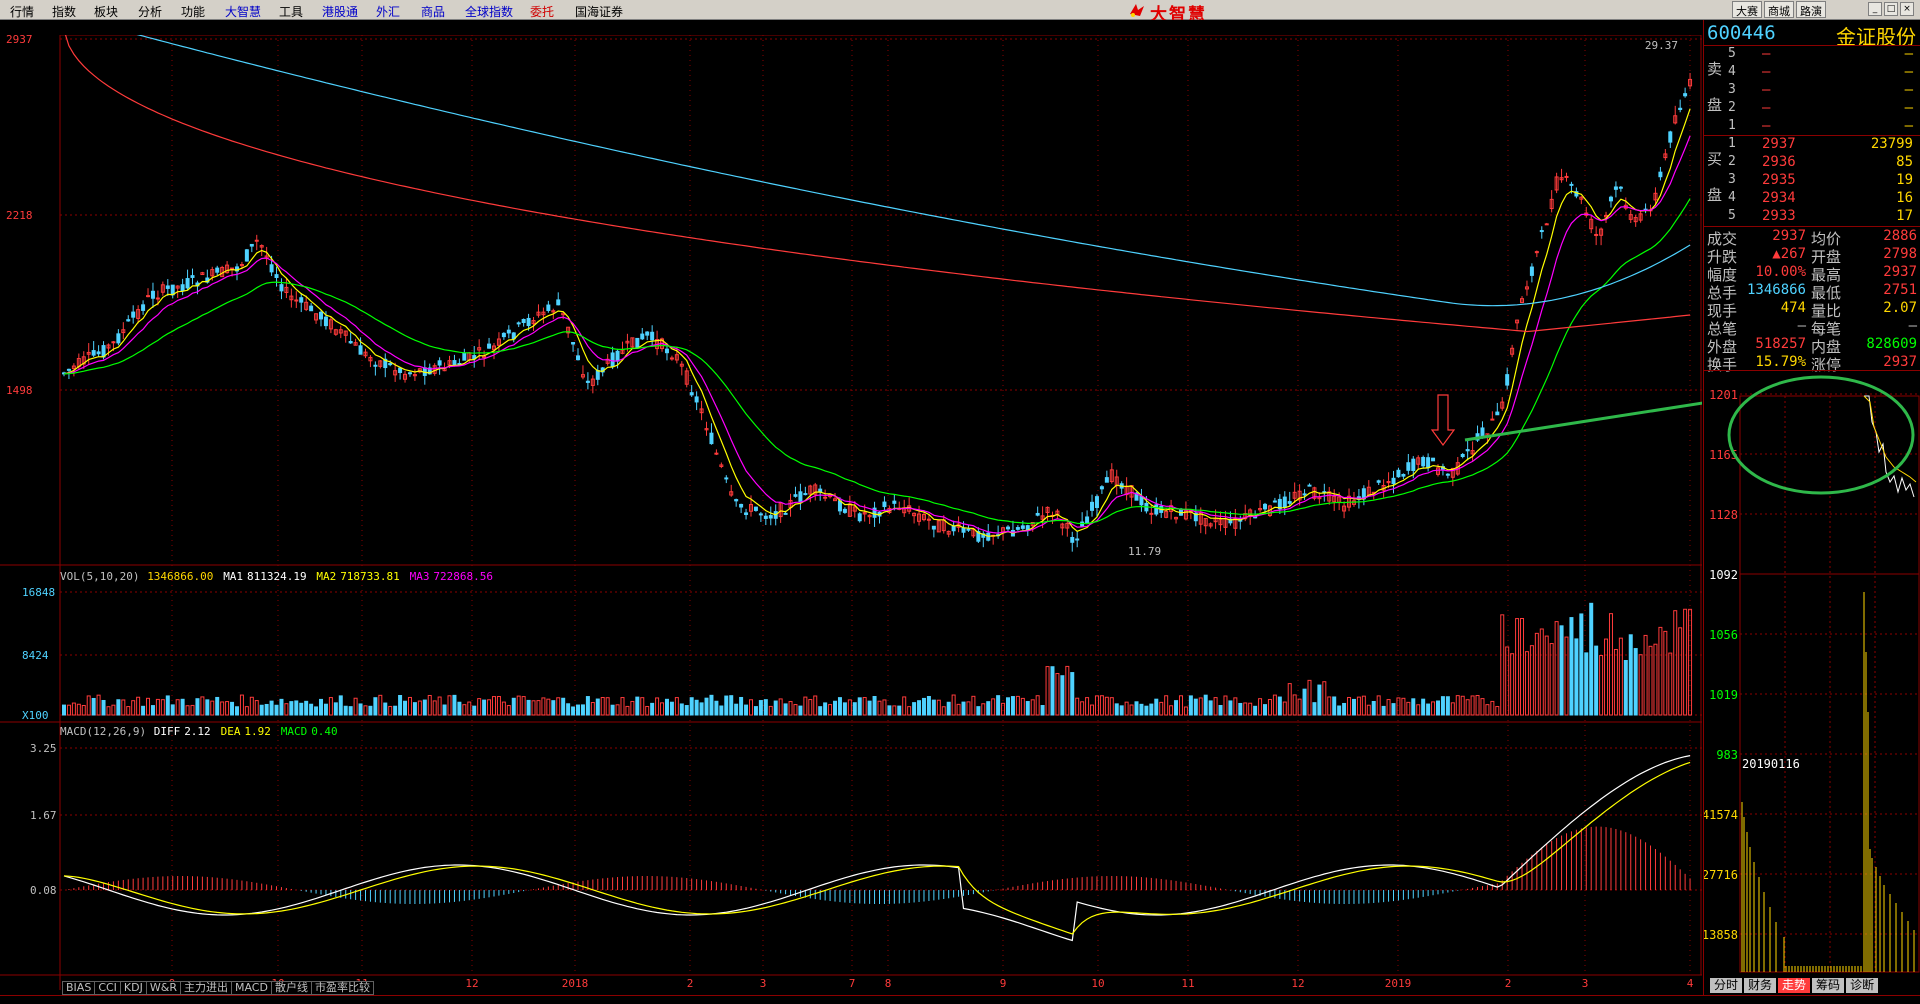  What do you see at coordinates (291, 988) in the screenshot?
I see `indicator-tab: 散户线` at bounding box center [291, 988].